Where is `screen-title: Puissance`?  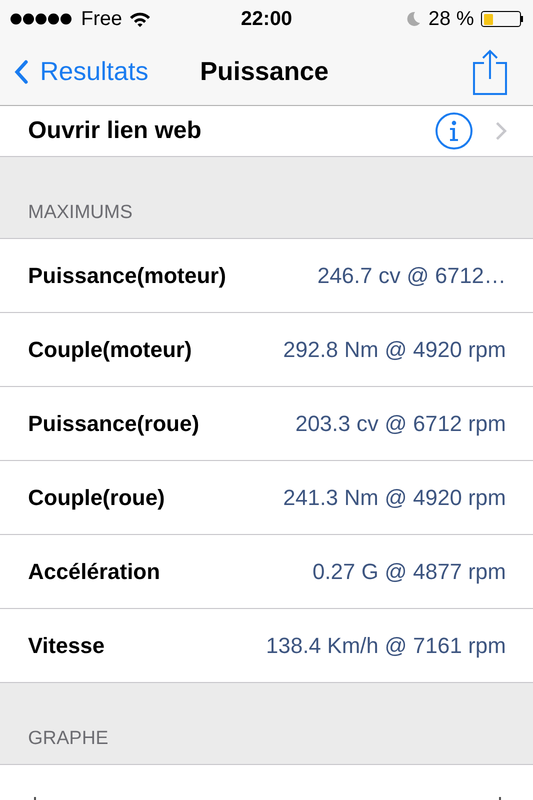 screen-title: Puissance is located at coordinates (264, 71).